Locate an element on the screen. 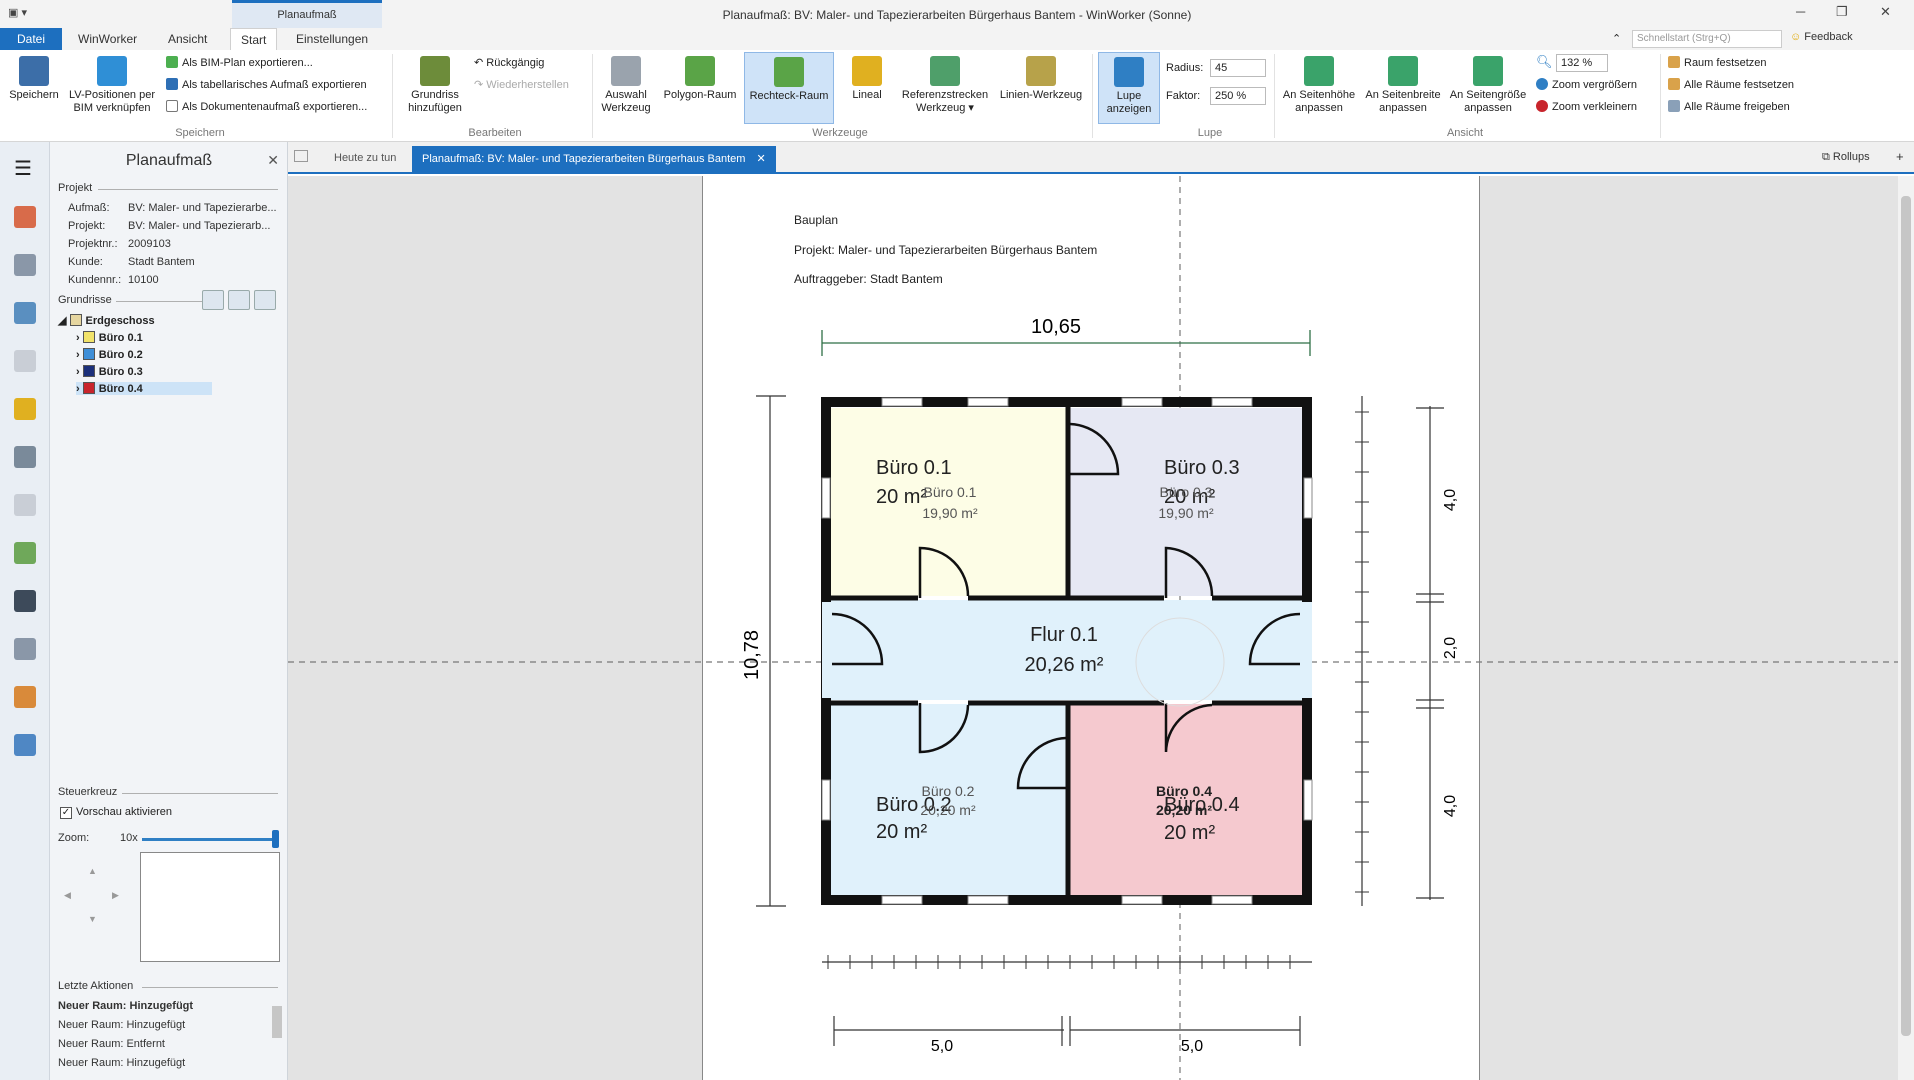 This screenshot has width=1914, height=1080. scrollbar-thumb is located at coordinates (1906, 616).